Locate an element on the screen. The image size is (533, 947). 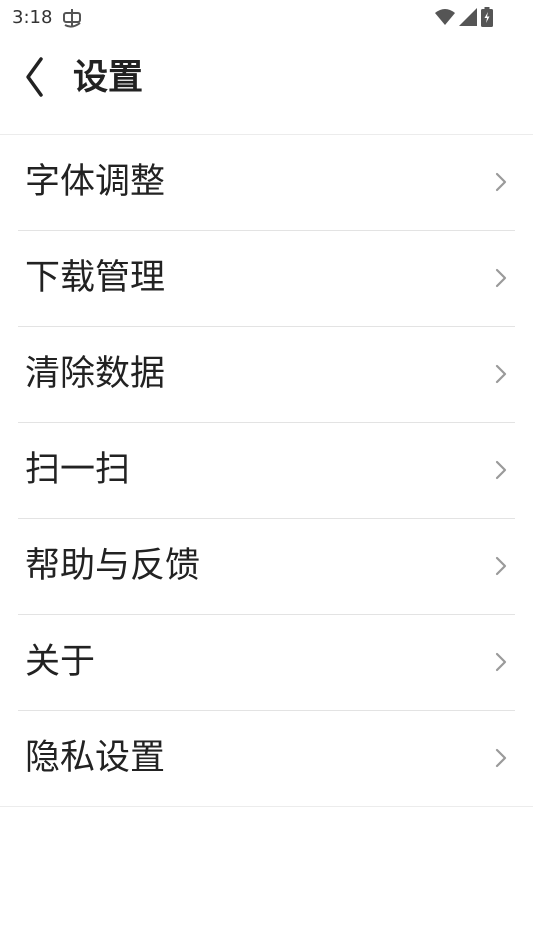
back-button is located at coordinates (34, 77).